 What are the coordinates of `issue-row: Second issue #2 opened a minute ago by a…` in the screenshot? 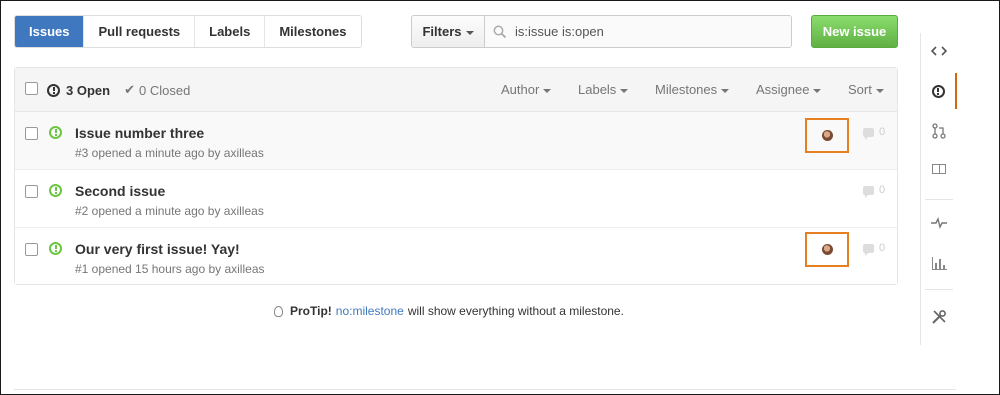 It's located at (456, 199).